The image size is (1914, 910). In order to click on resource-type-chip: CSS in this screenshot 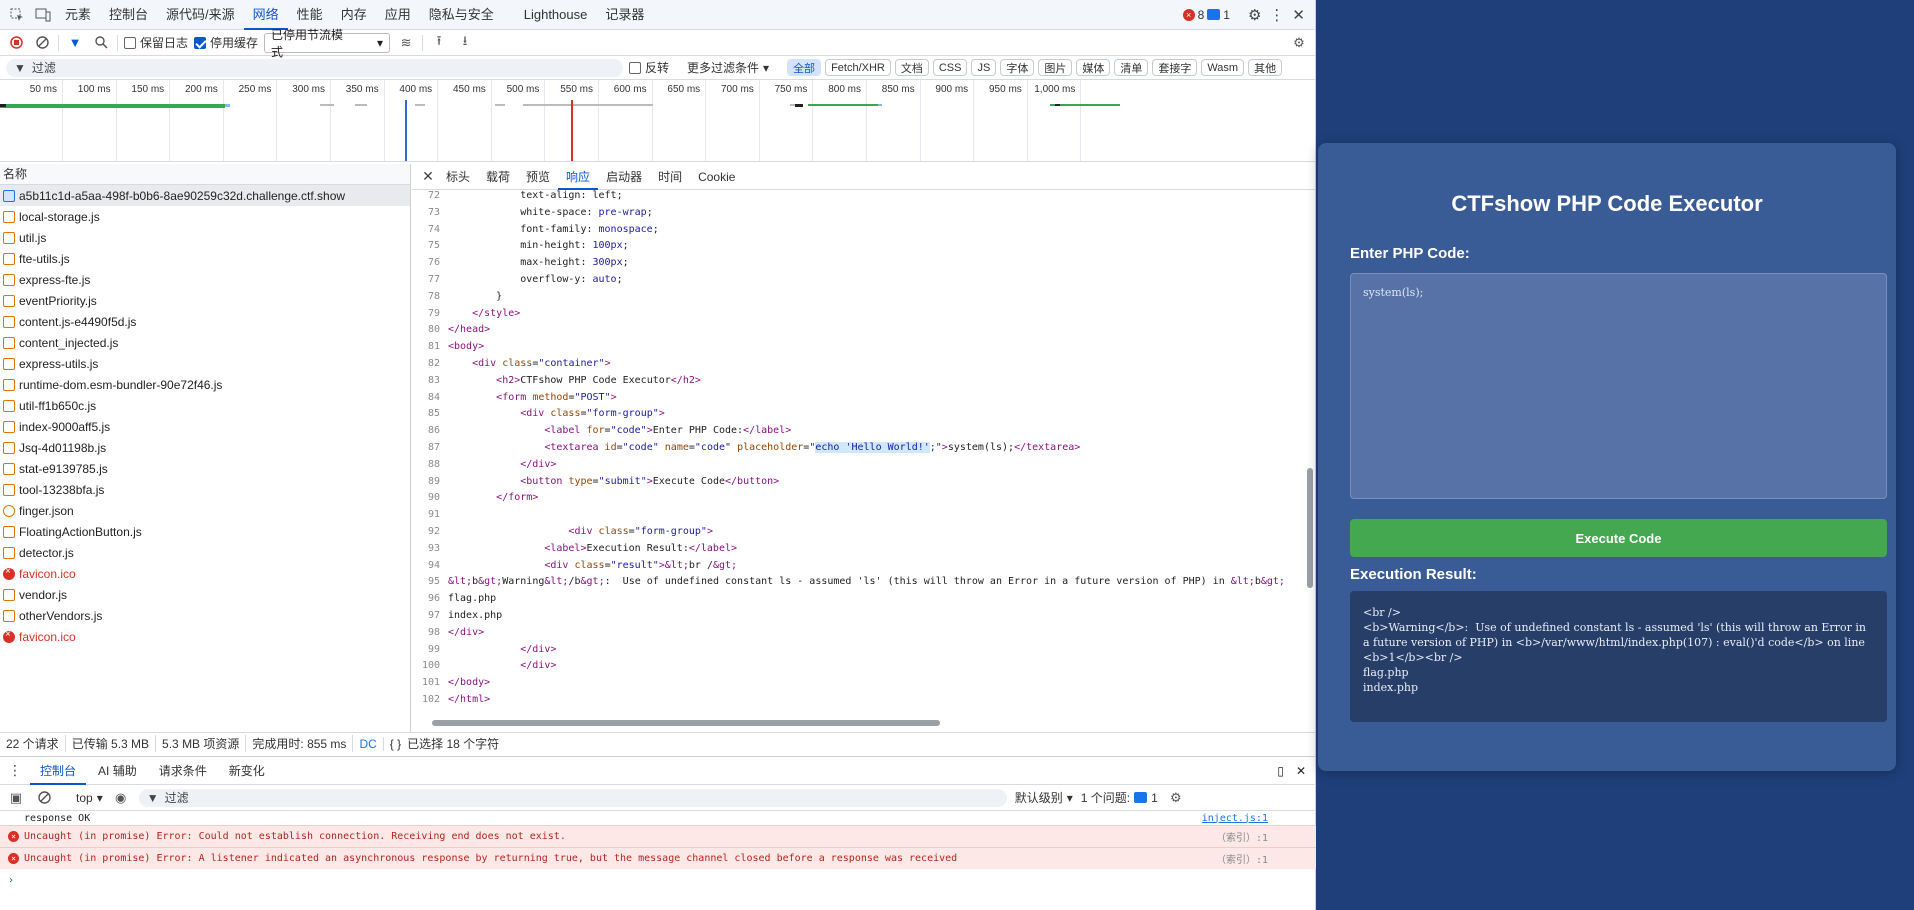, I will do `click(950, 67)`.